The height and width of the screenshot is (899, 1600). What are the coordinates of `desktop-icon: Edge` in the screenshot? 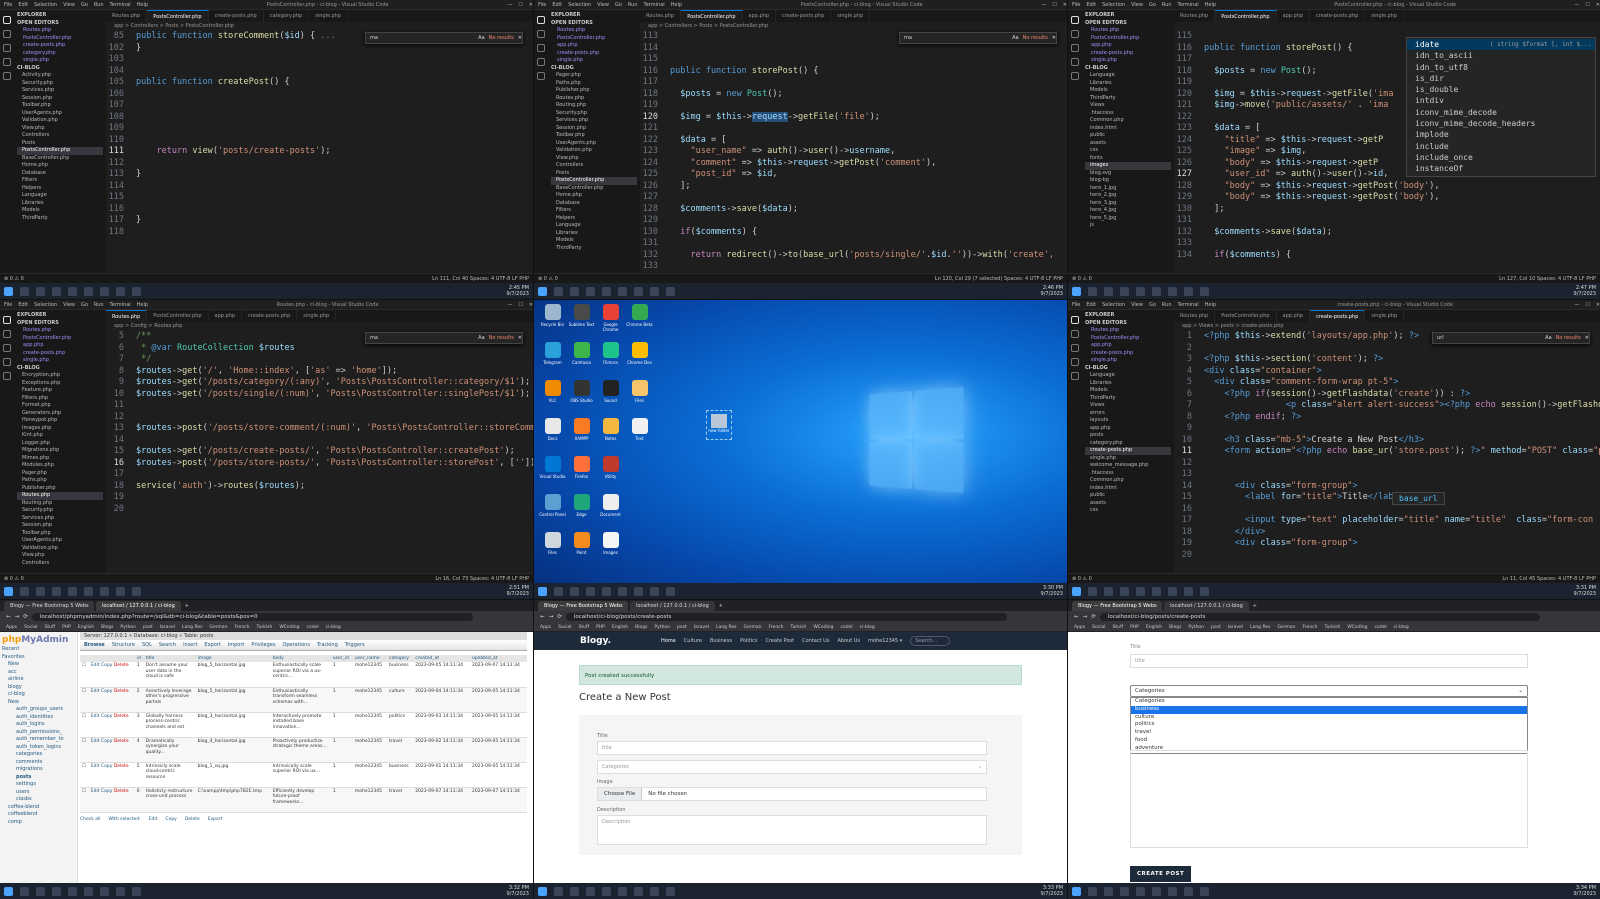 It's located at (581, 513).